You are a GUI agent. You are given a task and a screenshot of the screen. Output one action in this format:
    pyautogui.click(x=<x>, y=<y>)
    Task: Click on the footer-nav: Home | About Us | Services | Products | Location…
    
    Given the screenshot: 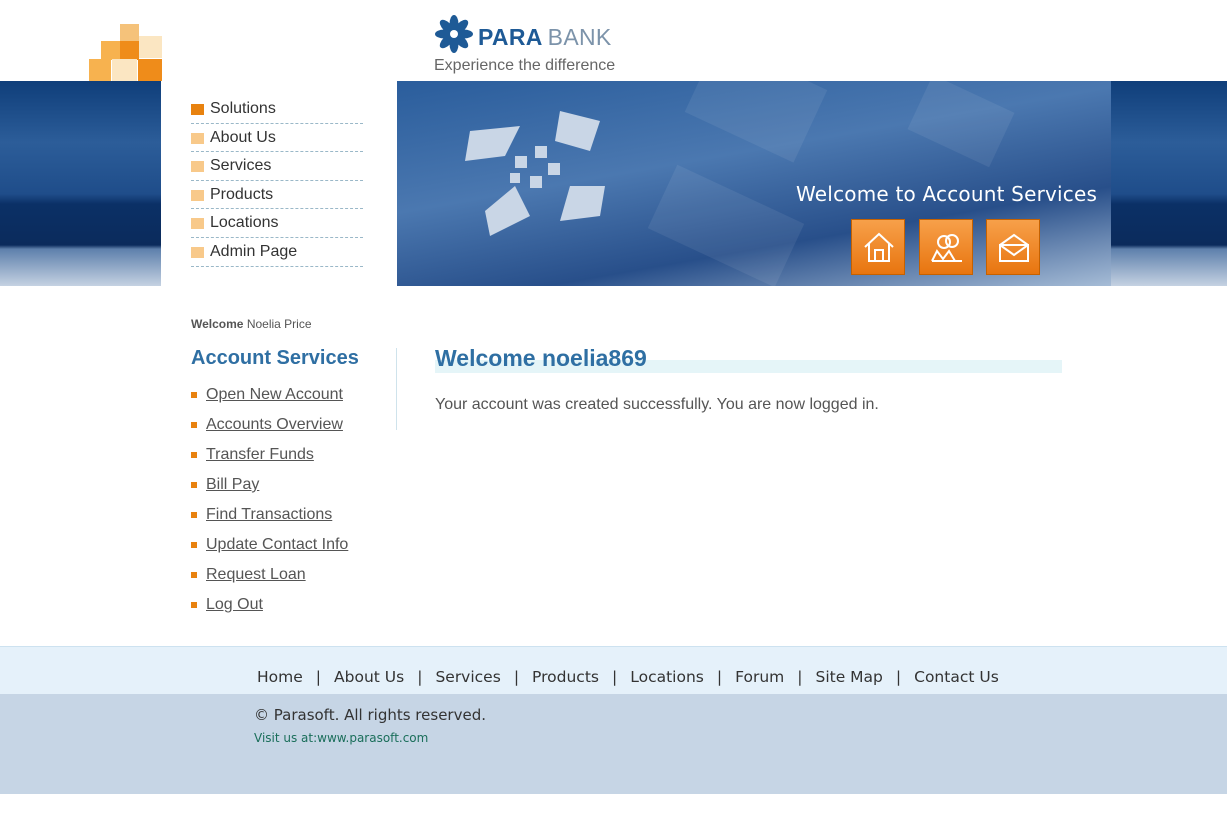 What is the action you would take?
    pyautogui.click(x=628, y=677)
    